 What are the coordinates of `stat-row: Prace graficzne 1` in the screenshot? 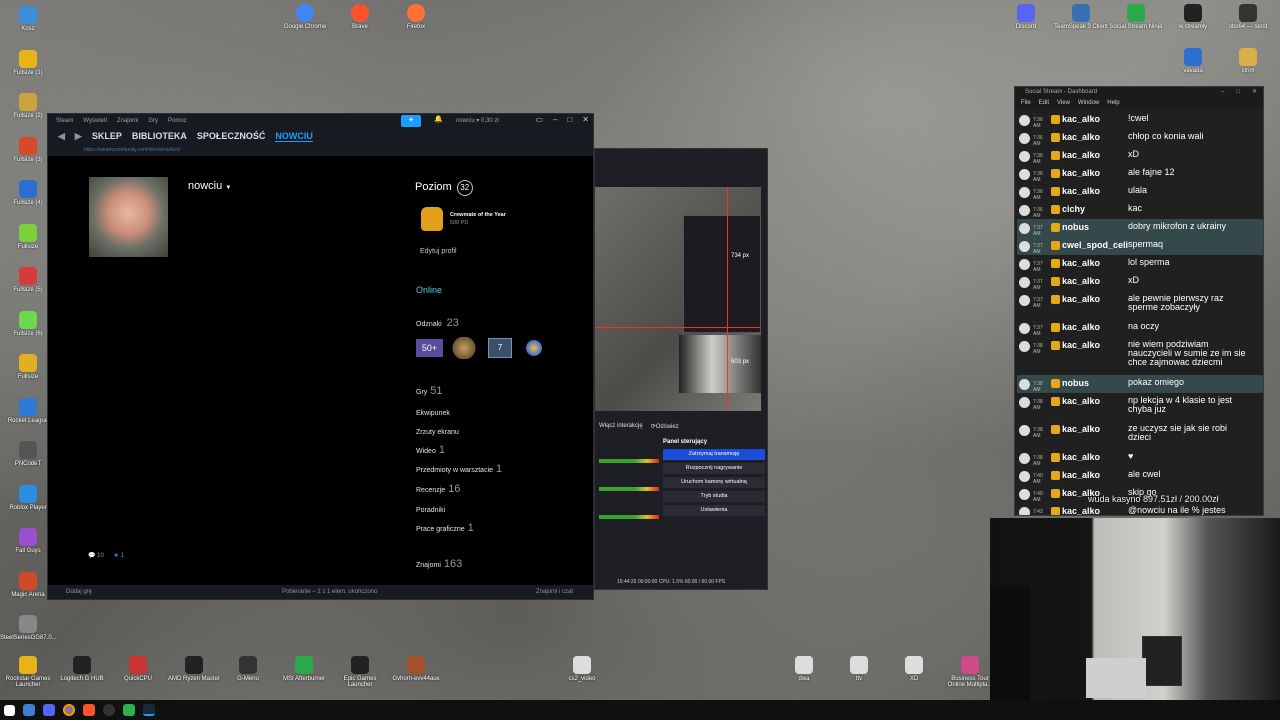 It's located at (445, 528).